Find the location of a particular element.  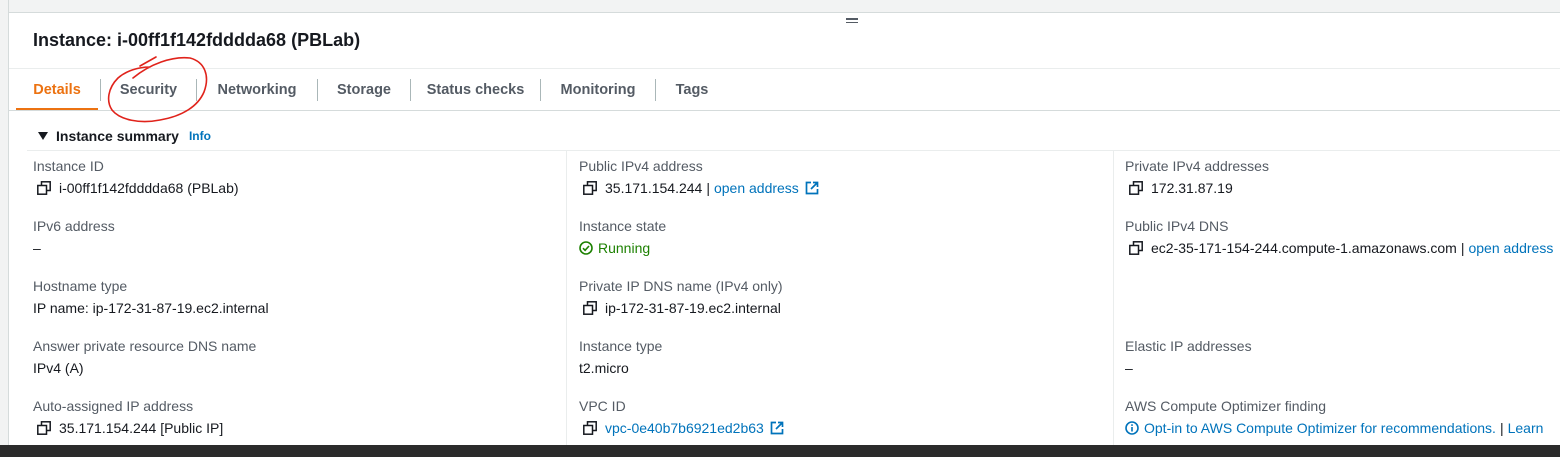

hostname-type-value: IP name: ip-172-31-87-19.ec2.internal is located at coordinates (151, 308).